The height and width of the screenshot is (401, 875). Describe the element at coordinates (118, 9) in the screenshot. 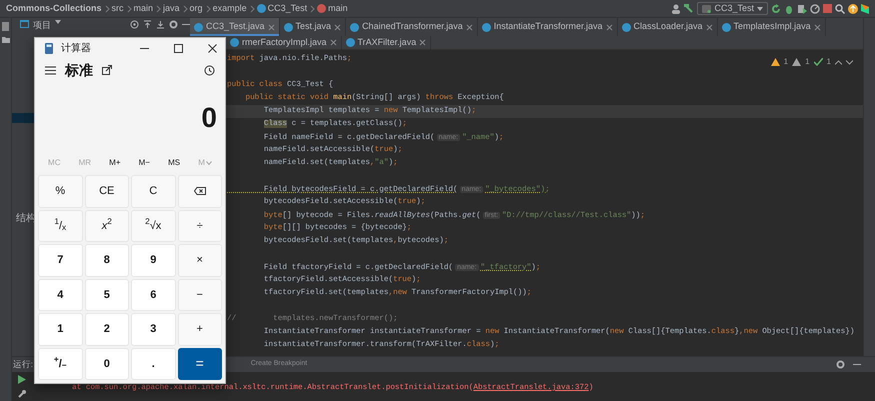

I see `breadcrumb-item: src` at that location.